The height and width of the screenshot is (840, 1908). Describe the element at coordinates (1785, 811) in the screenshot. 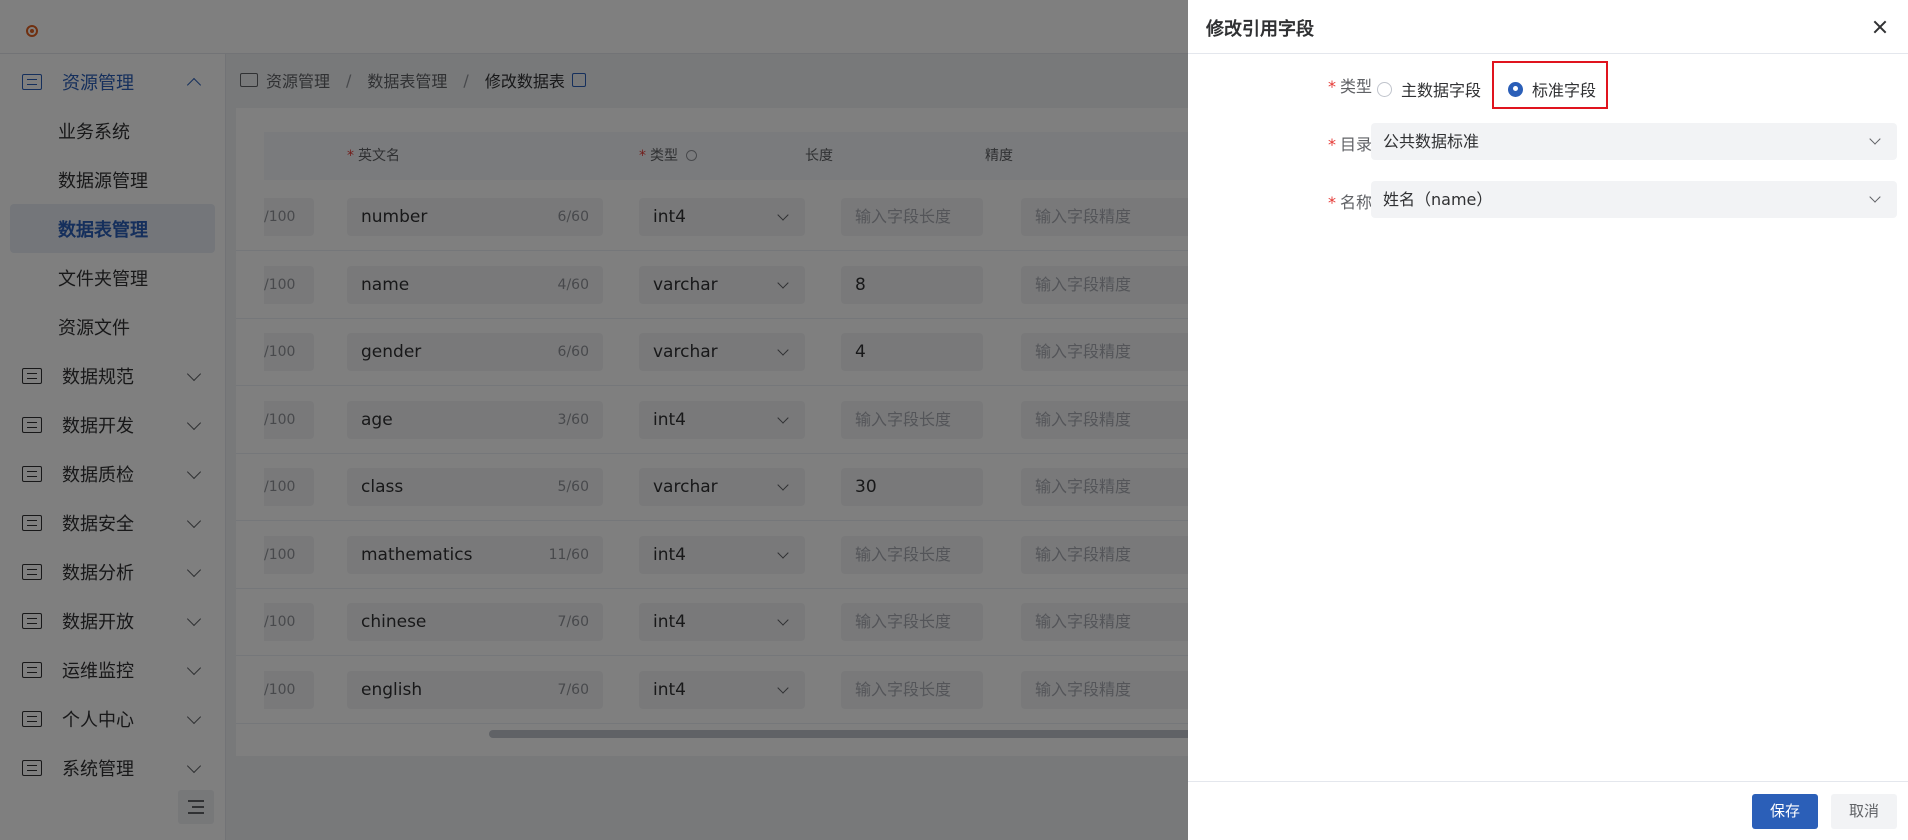

I see `save-button: 保存` at that location.